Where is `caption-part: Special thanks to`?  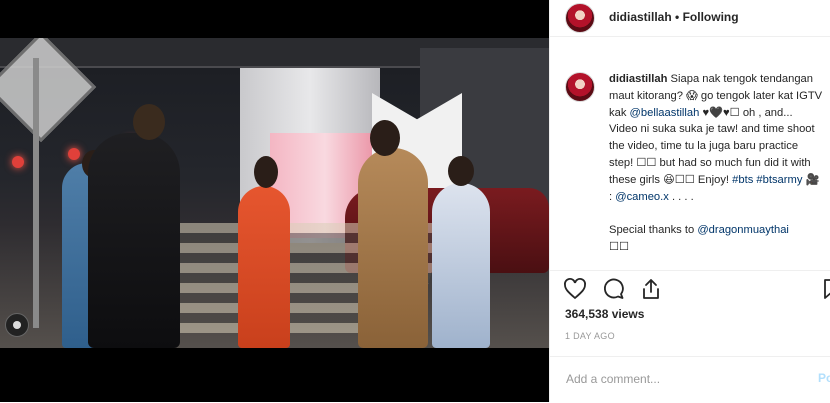
caption-part: Special thanks to is located at coordinates (652, 230).